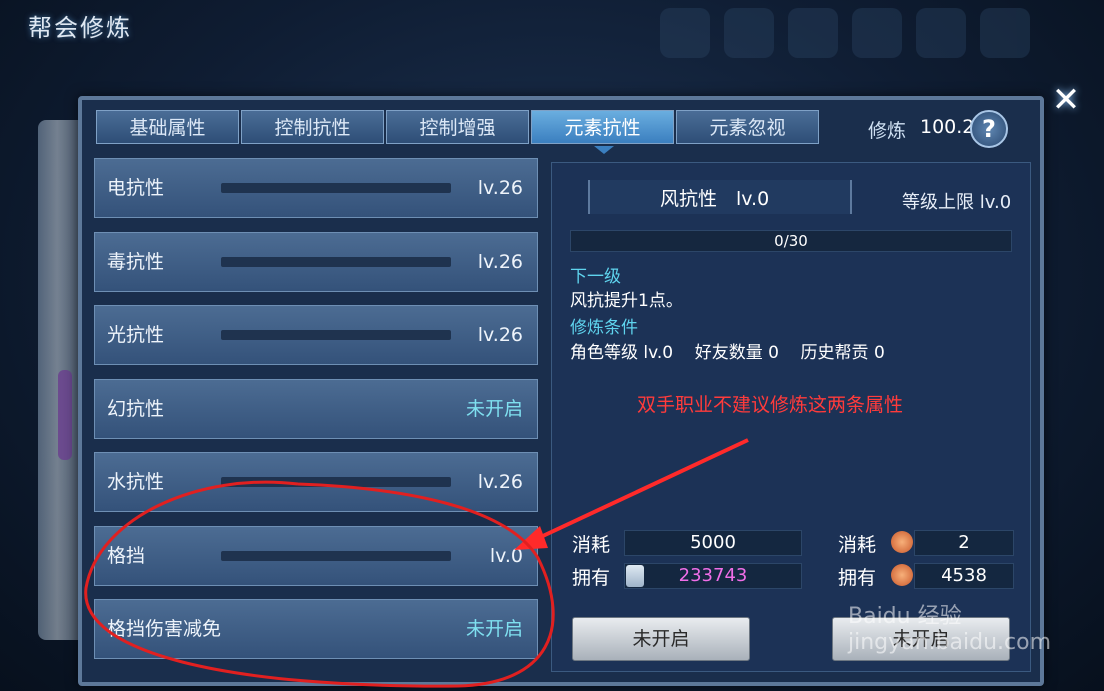 The width and height of the screenshot is (1104, 691). I want to click on background-top-icons, so click(880, 41).